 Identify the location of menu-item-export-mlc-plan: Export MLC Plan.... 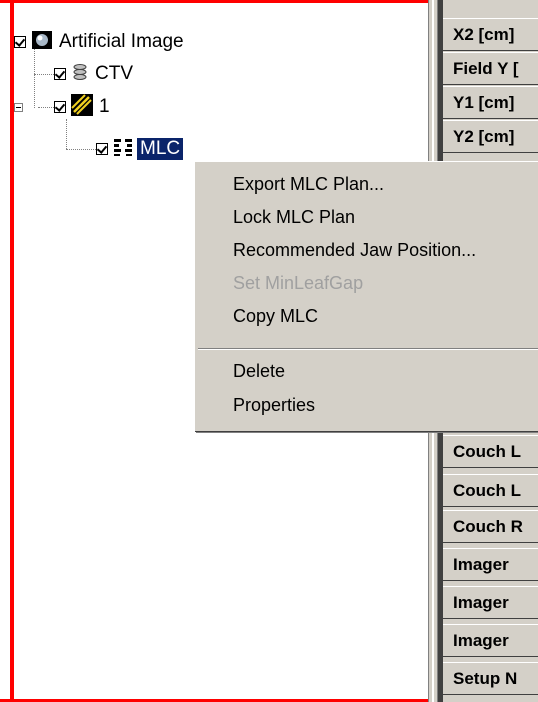
(366, 184).